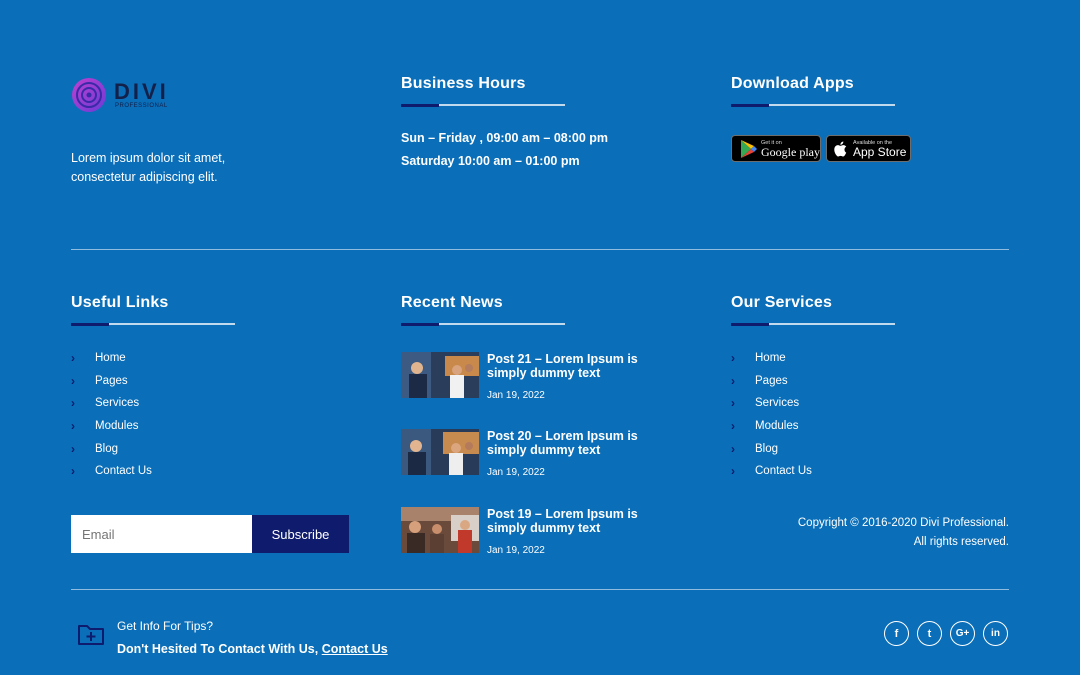 This screenshot has height=675, width=1080. Describe the element at coordinates (111, 381) in the screenshot. I see `useful-link-pages: › Pages` at that location.